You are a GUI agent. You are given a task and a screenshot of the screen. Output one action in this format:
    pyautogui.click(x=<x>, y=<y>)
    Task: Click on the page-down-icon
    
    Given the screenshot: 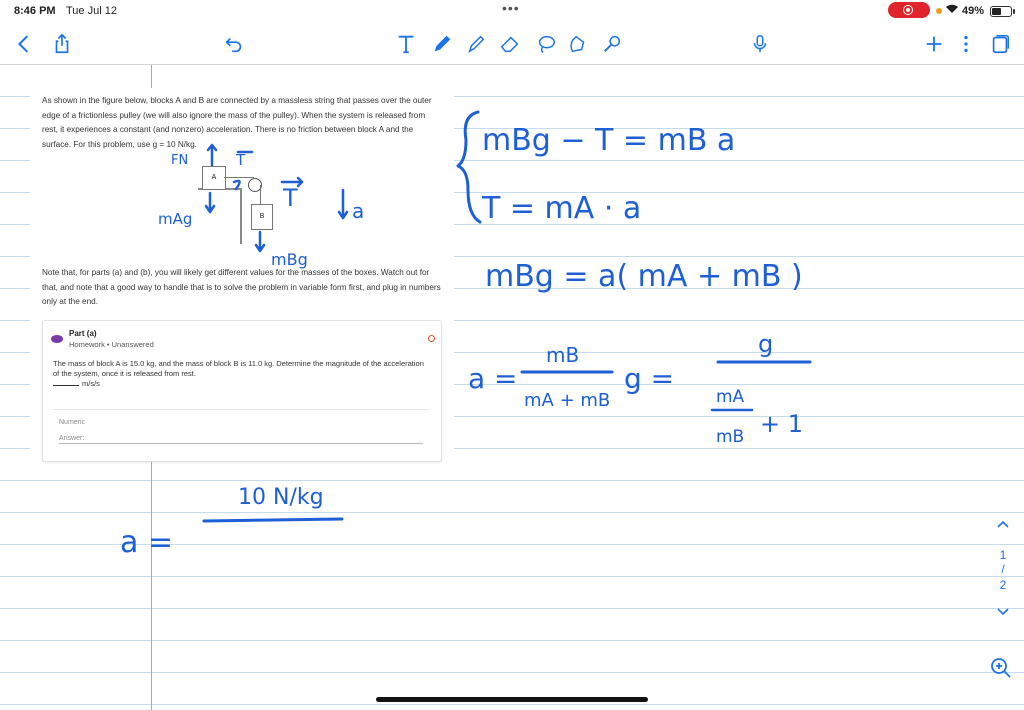 What is the action you would take?
    pyautogui.click(x=1003, y=613)
    